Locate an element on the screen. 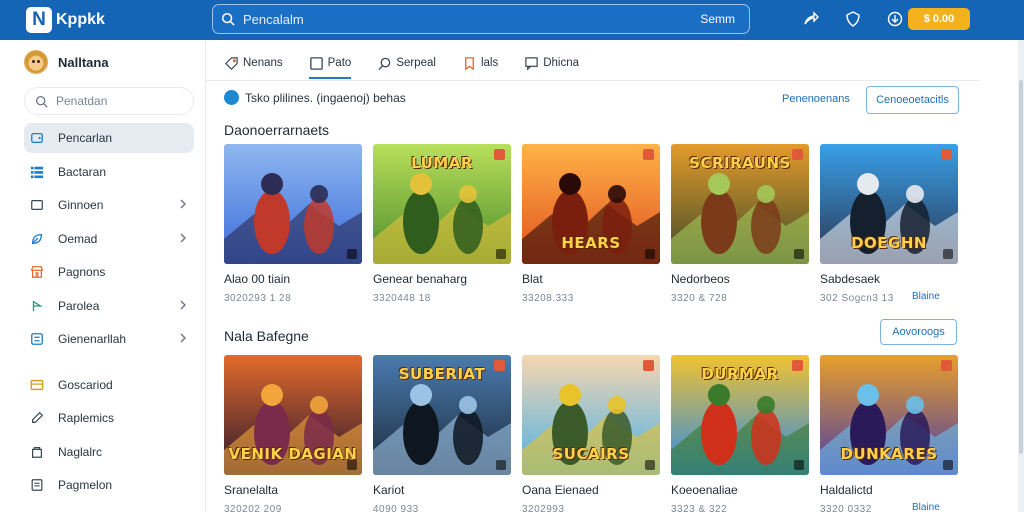 This screenshot has height=512, width=1024. profile: Nalltana is located at coordinates (66, 62).